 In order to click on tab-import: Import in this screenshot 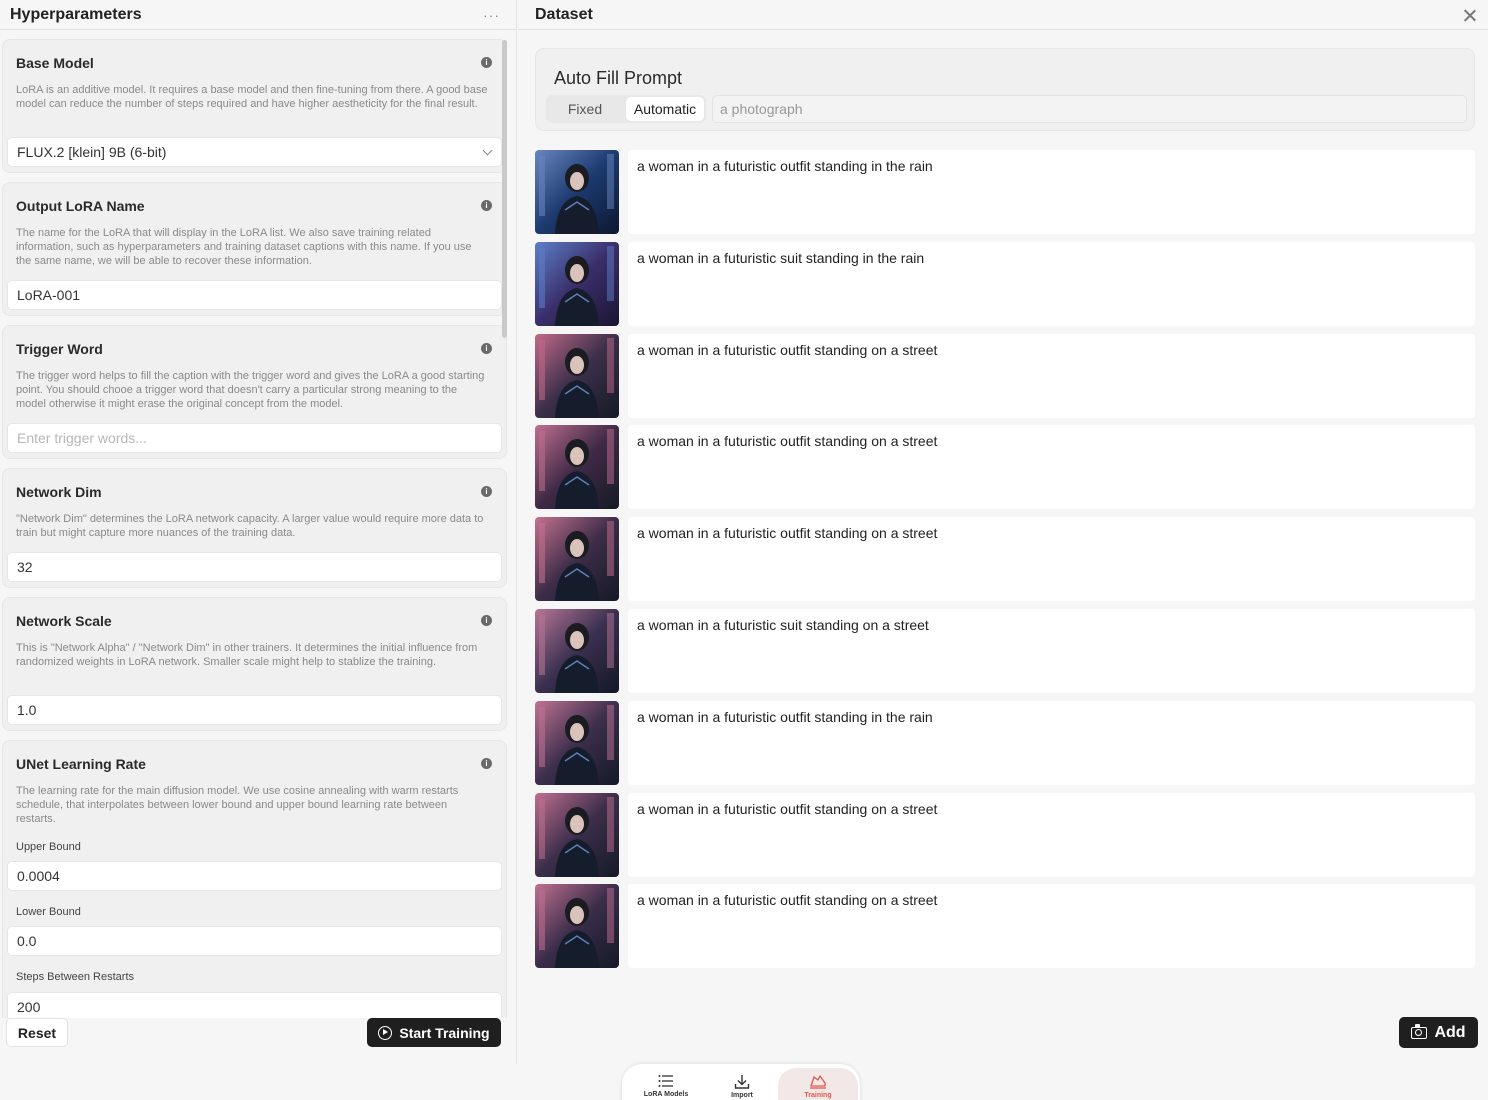, I will do `click(742, 1084)`.